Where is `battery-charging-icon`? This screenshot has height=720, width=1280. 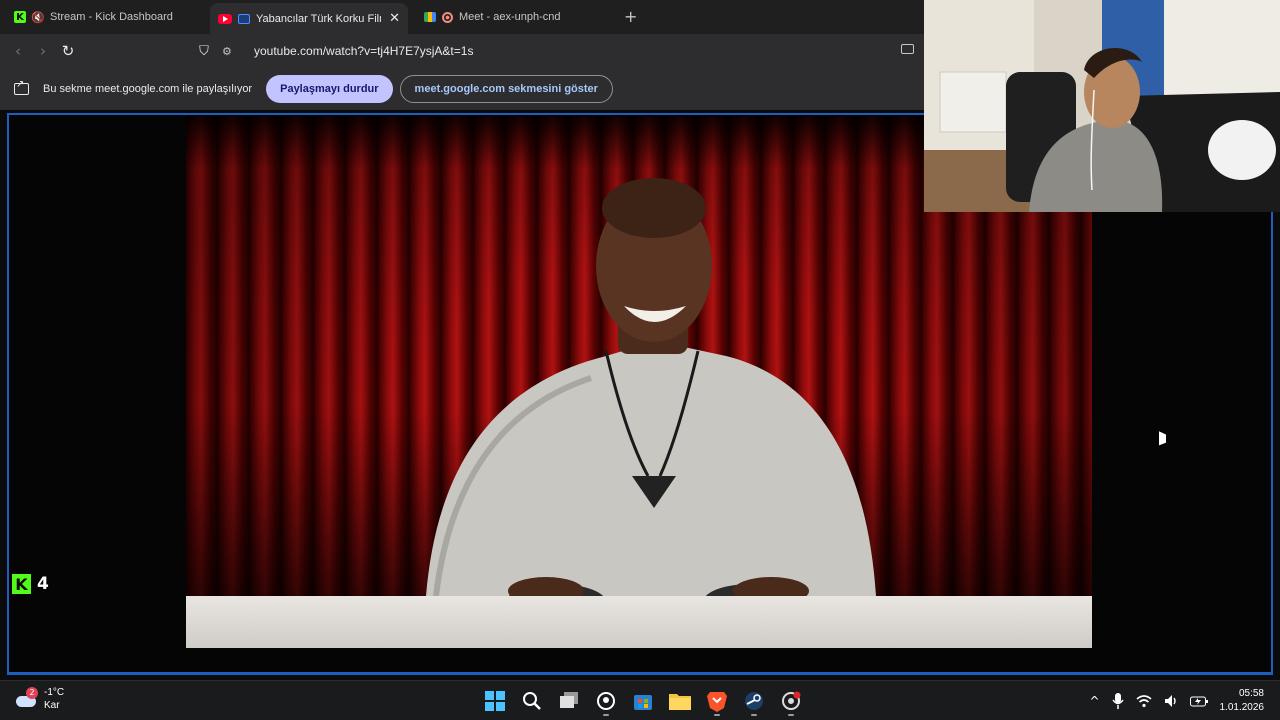 battery-charging-icon is located at coordinates (1198, 701).